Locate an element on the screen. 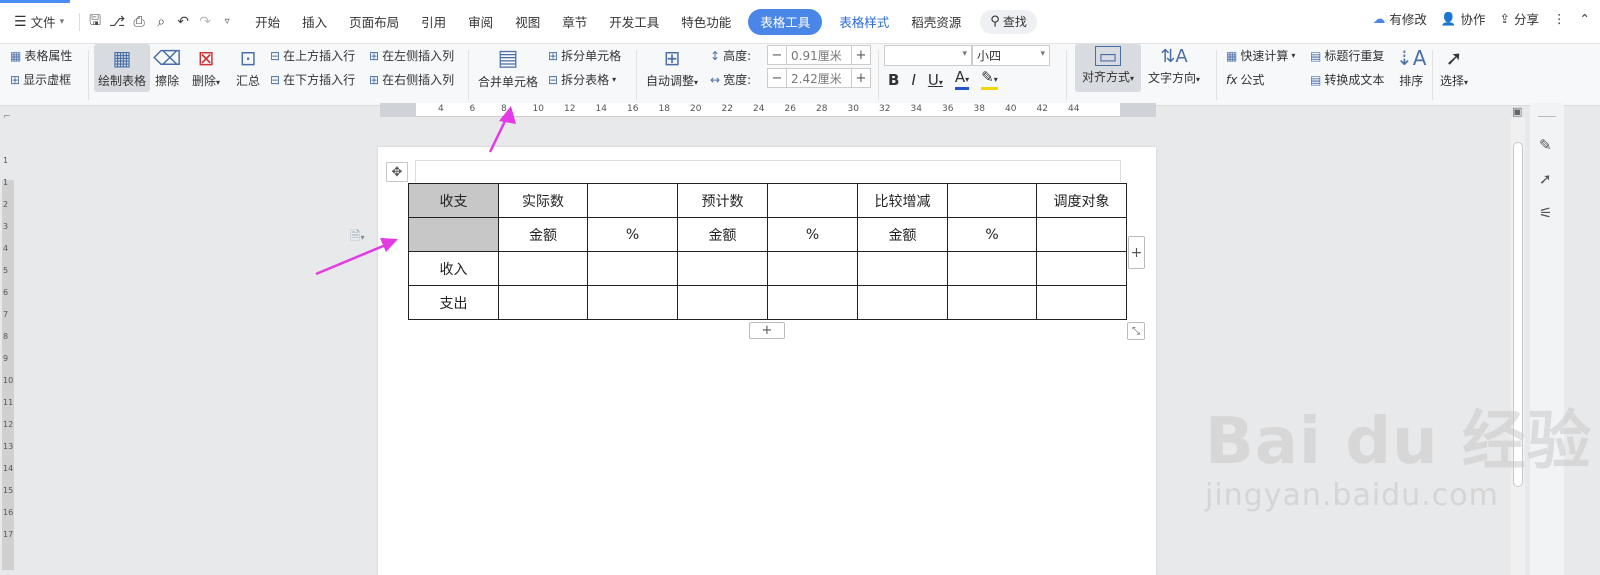 The height and width of the screenshot is (575, 1600). tab-table-tools: 表格工具 is located at coordinates (785, 21).